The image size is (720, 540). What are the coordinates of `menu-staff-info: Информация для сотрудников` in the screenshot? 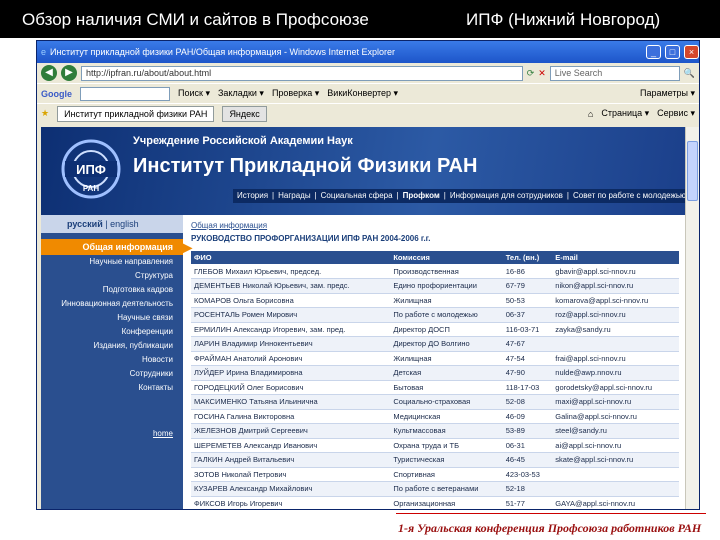 It's located at (506, 196).